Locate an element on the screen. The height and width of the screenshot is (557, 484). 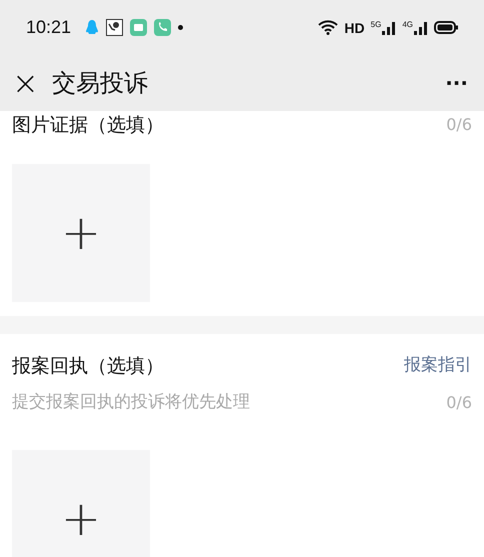
guide-link: 报案指引 is located at coordinates (438, 365).